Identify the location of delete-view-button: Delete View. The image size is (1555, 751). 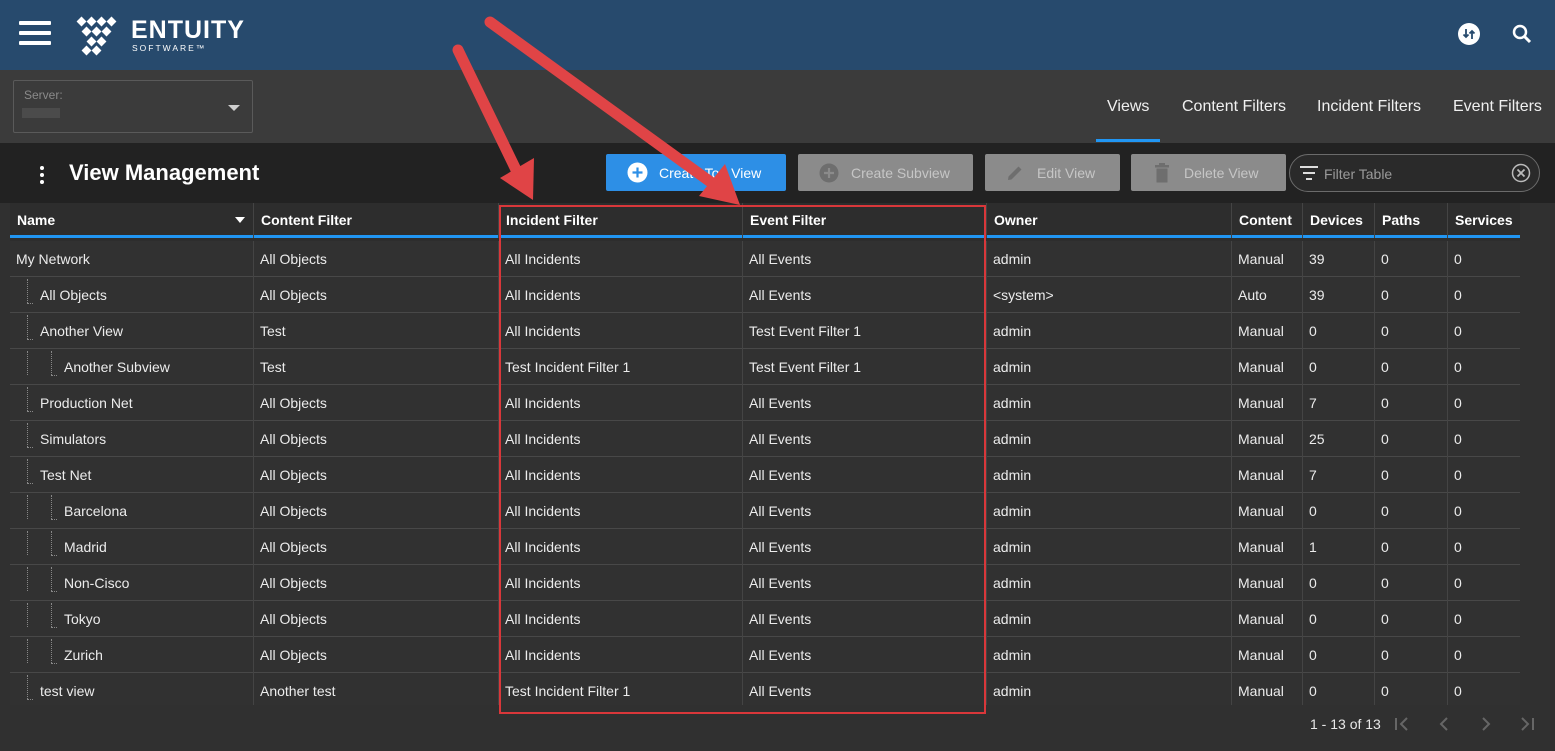
(1208, 172).